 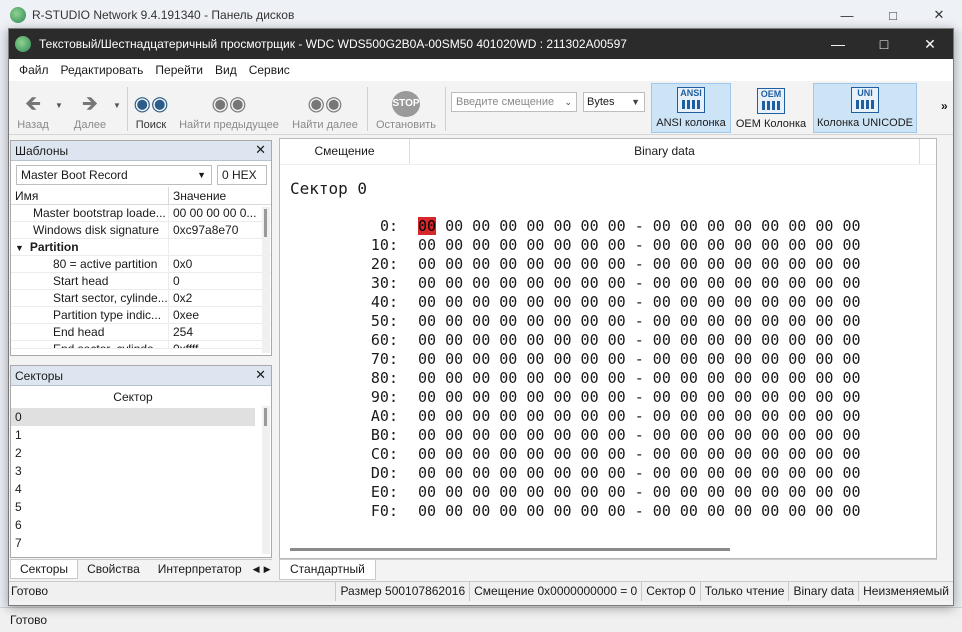 I want to click on templates-scrollbar, so click(x=266, y=280).